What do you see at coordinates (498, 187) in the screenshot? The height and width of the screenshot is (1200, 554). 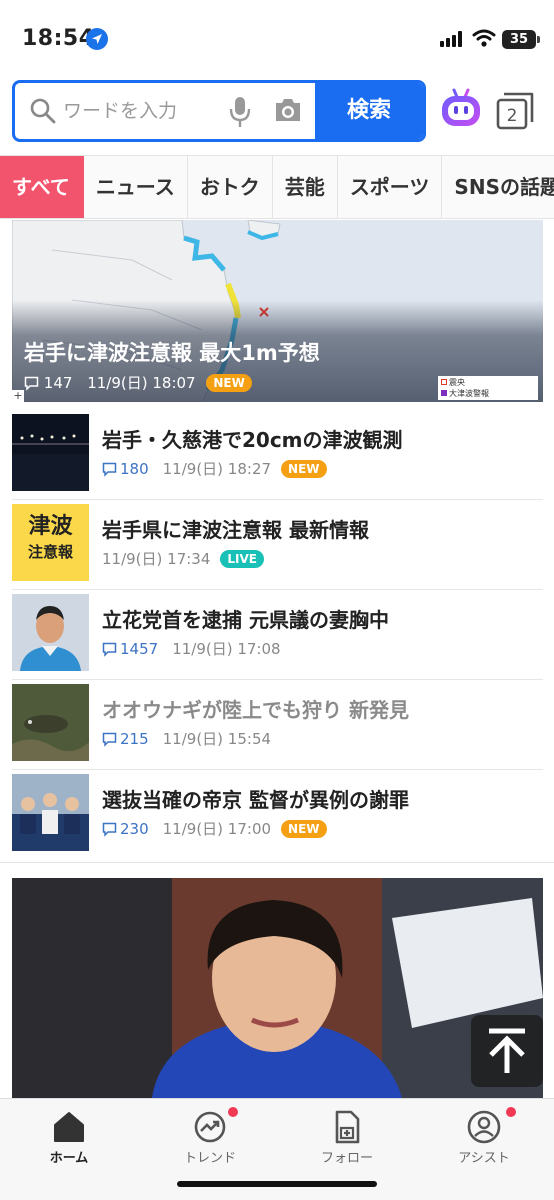 I see `tab-sns: SNSの話題` at bounding box center [498, 187].